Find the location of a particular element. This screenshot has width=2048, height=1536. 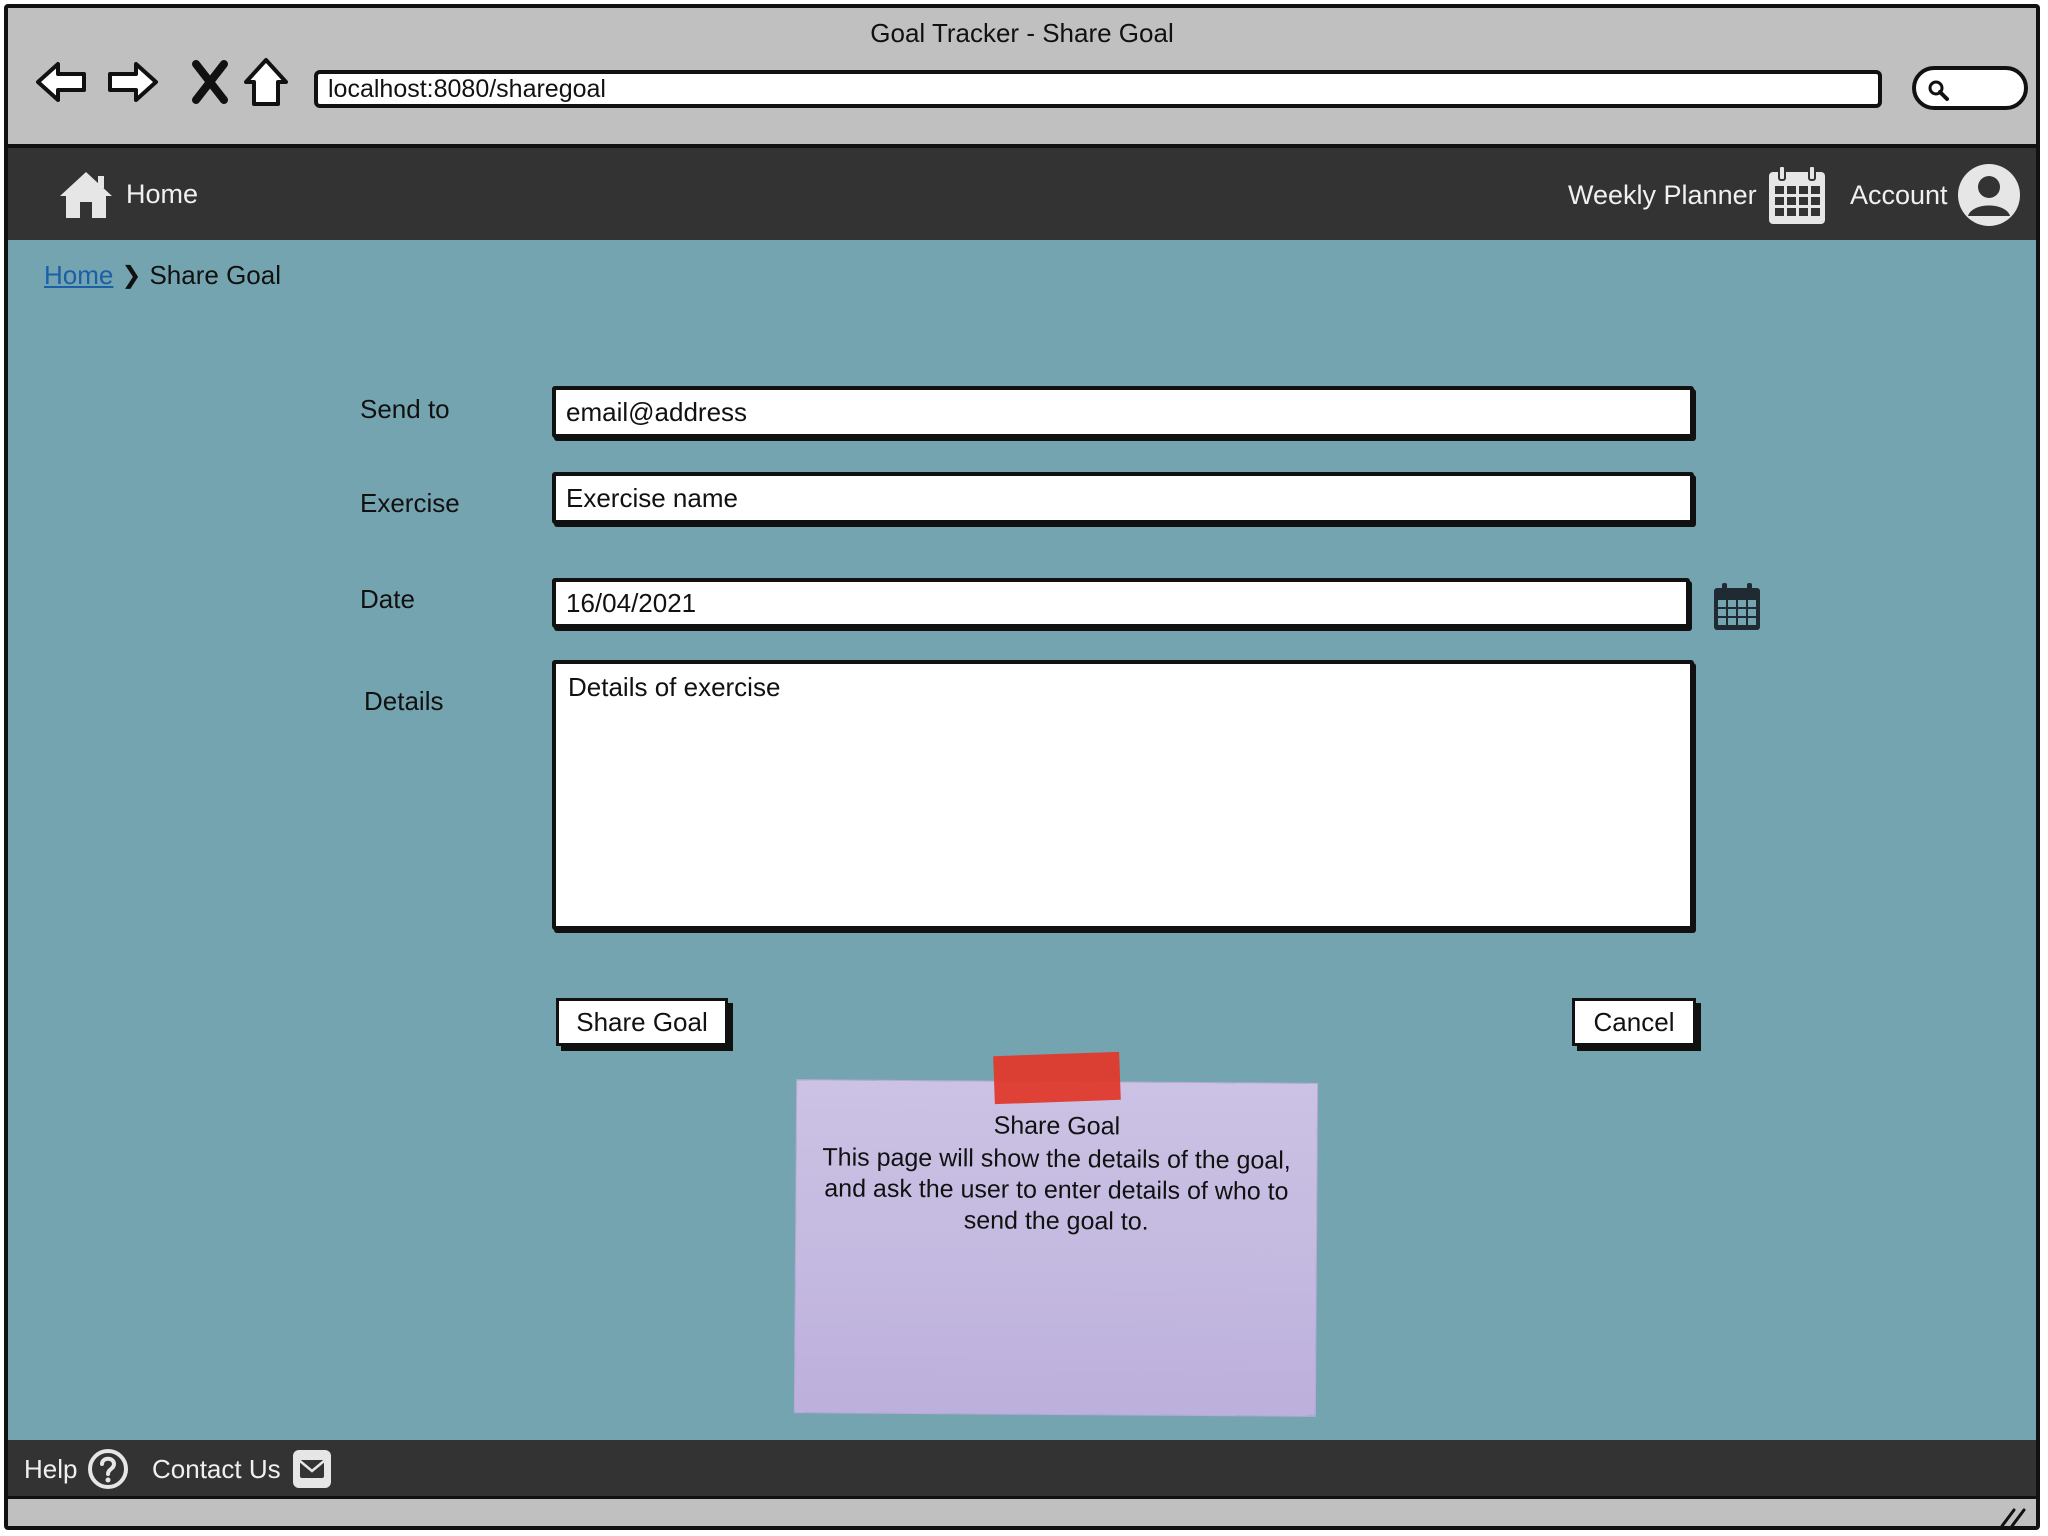

help-icon is located at coordinates (108, 1469).